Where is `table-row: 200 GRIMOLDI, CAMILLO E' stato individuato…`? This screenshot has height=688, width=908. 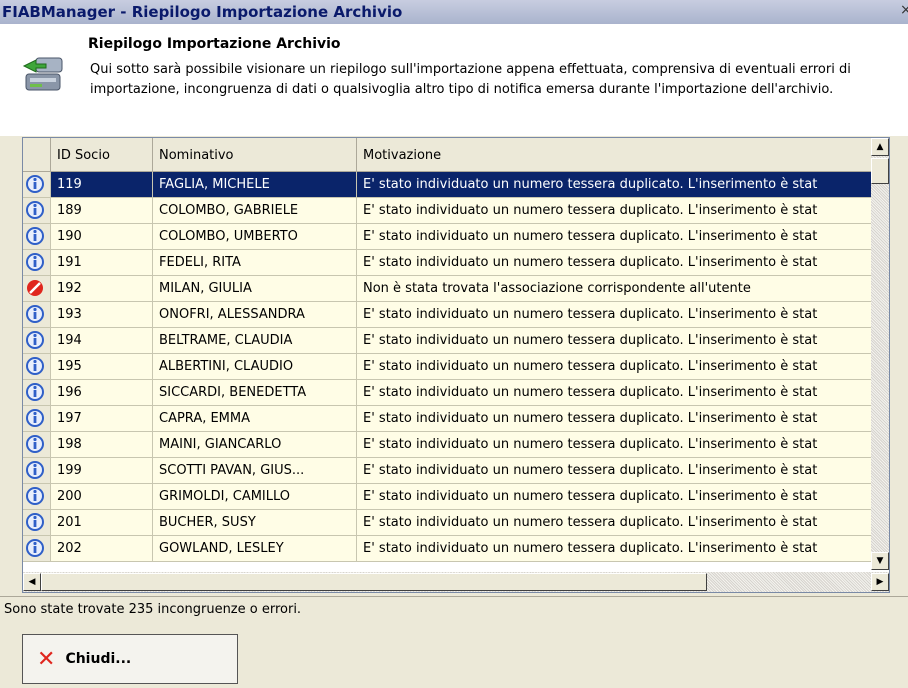 table-row: 200 GRIMOLDI, CAMILLO E' stato individuato… is located at coordinates (454, 497).